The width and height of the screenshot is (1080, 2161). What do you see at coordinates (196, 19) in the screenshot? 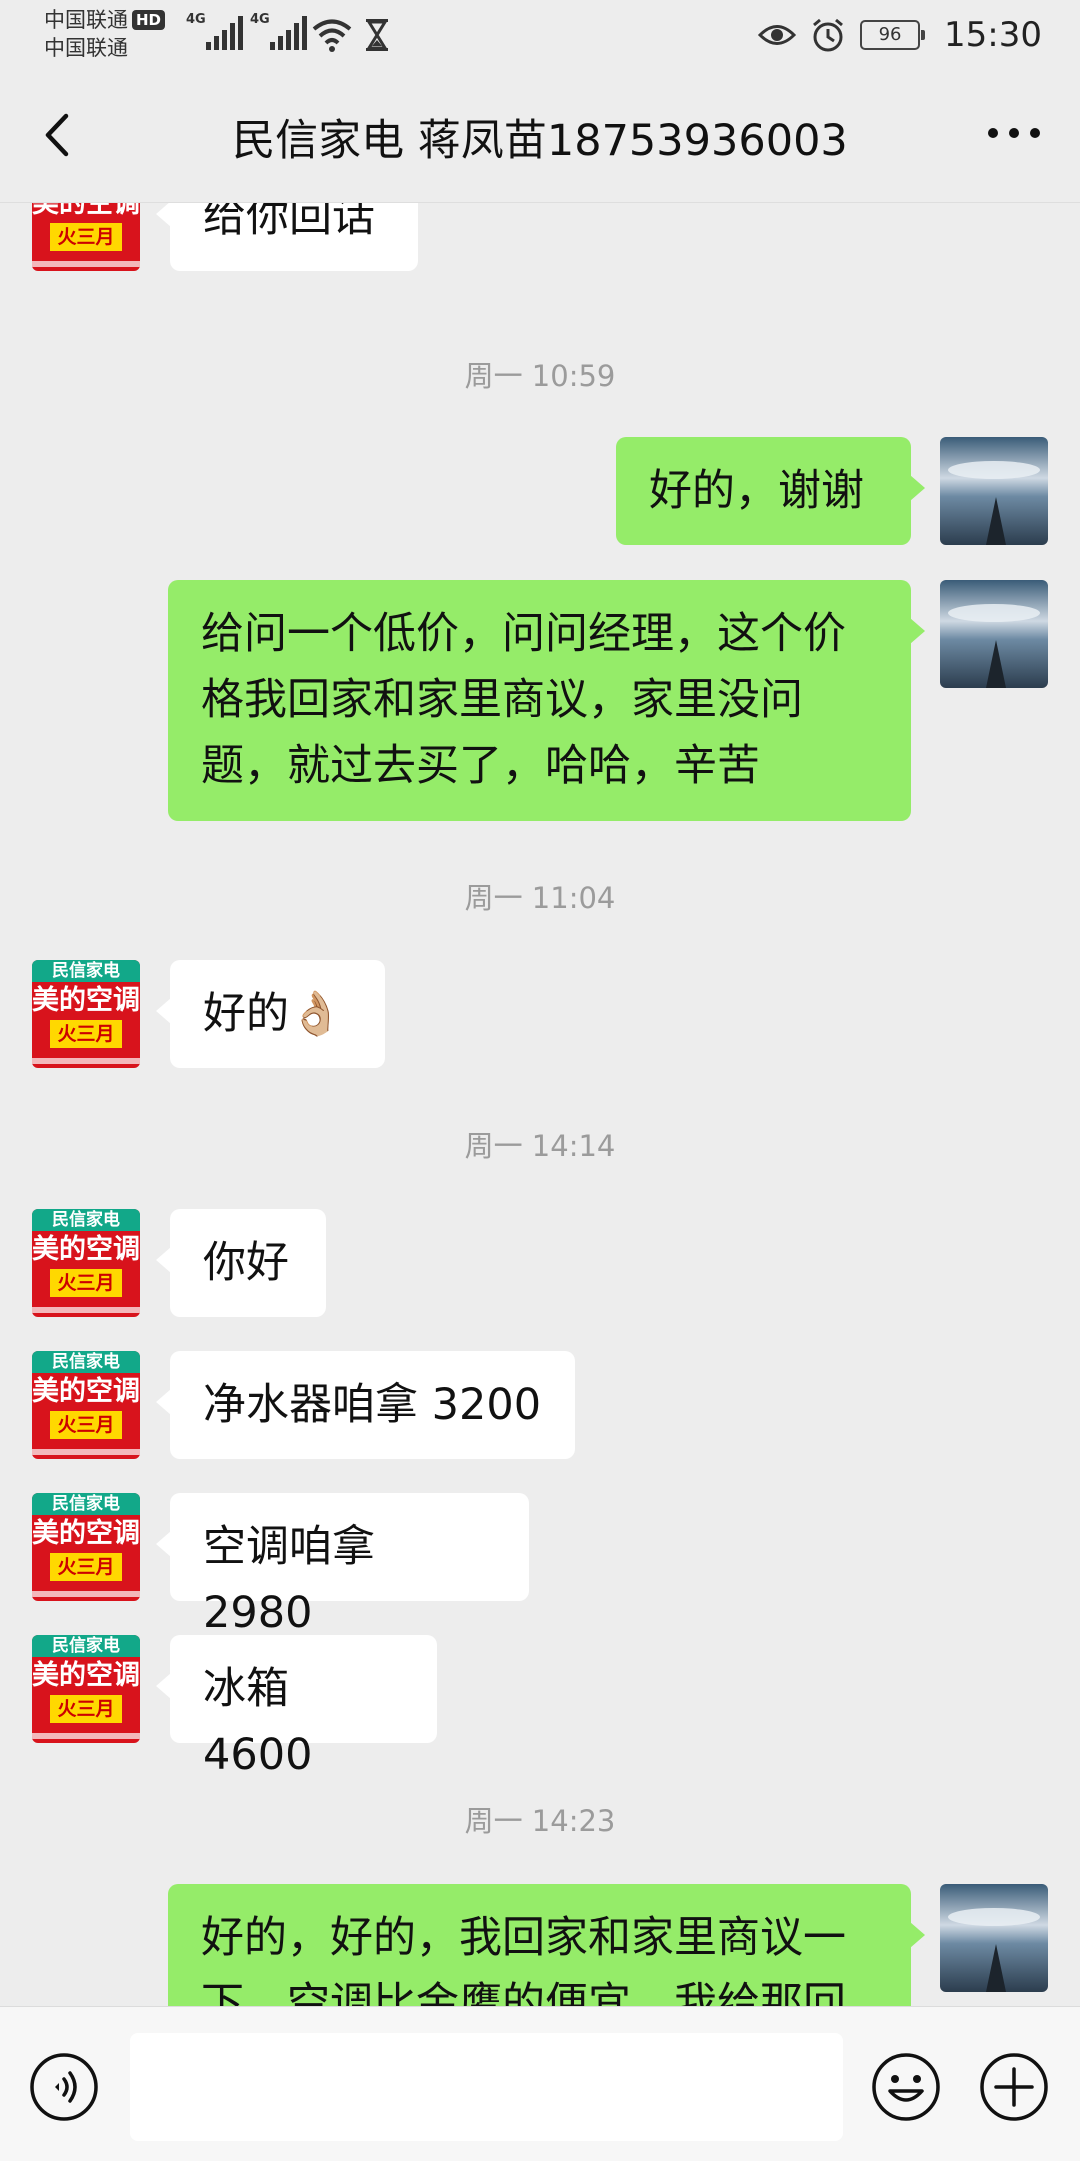
I see `network-type-1: 4G` at bounding box center [196, 19].